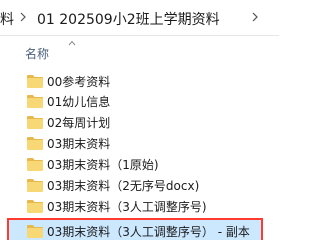  I want to click on list-item: 02每周计划, so click(139, 123).